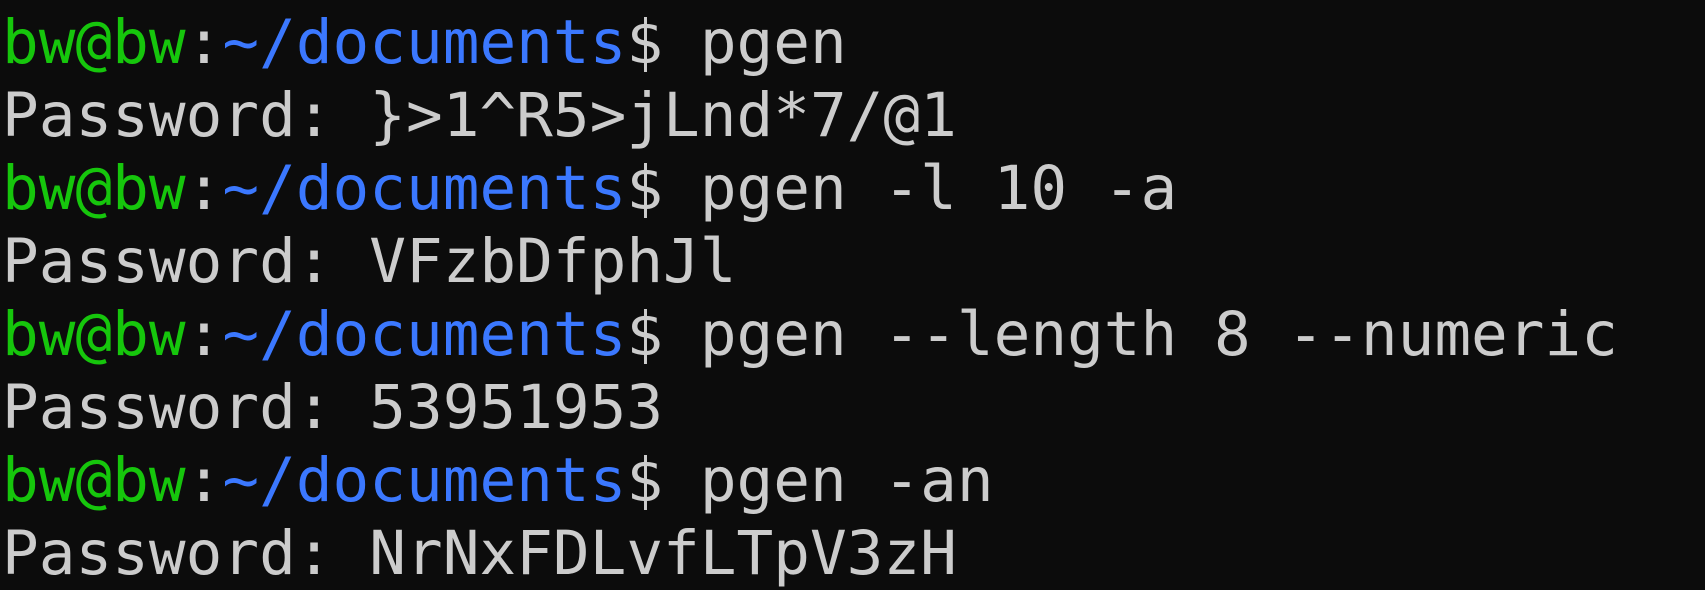 The image size is (1705, 590). What do you see at coordinates (479, 553) in the screenshot?
I see `output-text: Password: NrNxFDLvfLTpV3zH` at bounding box center [479, 553].